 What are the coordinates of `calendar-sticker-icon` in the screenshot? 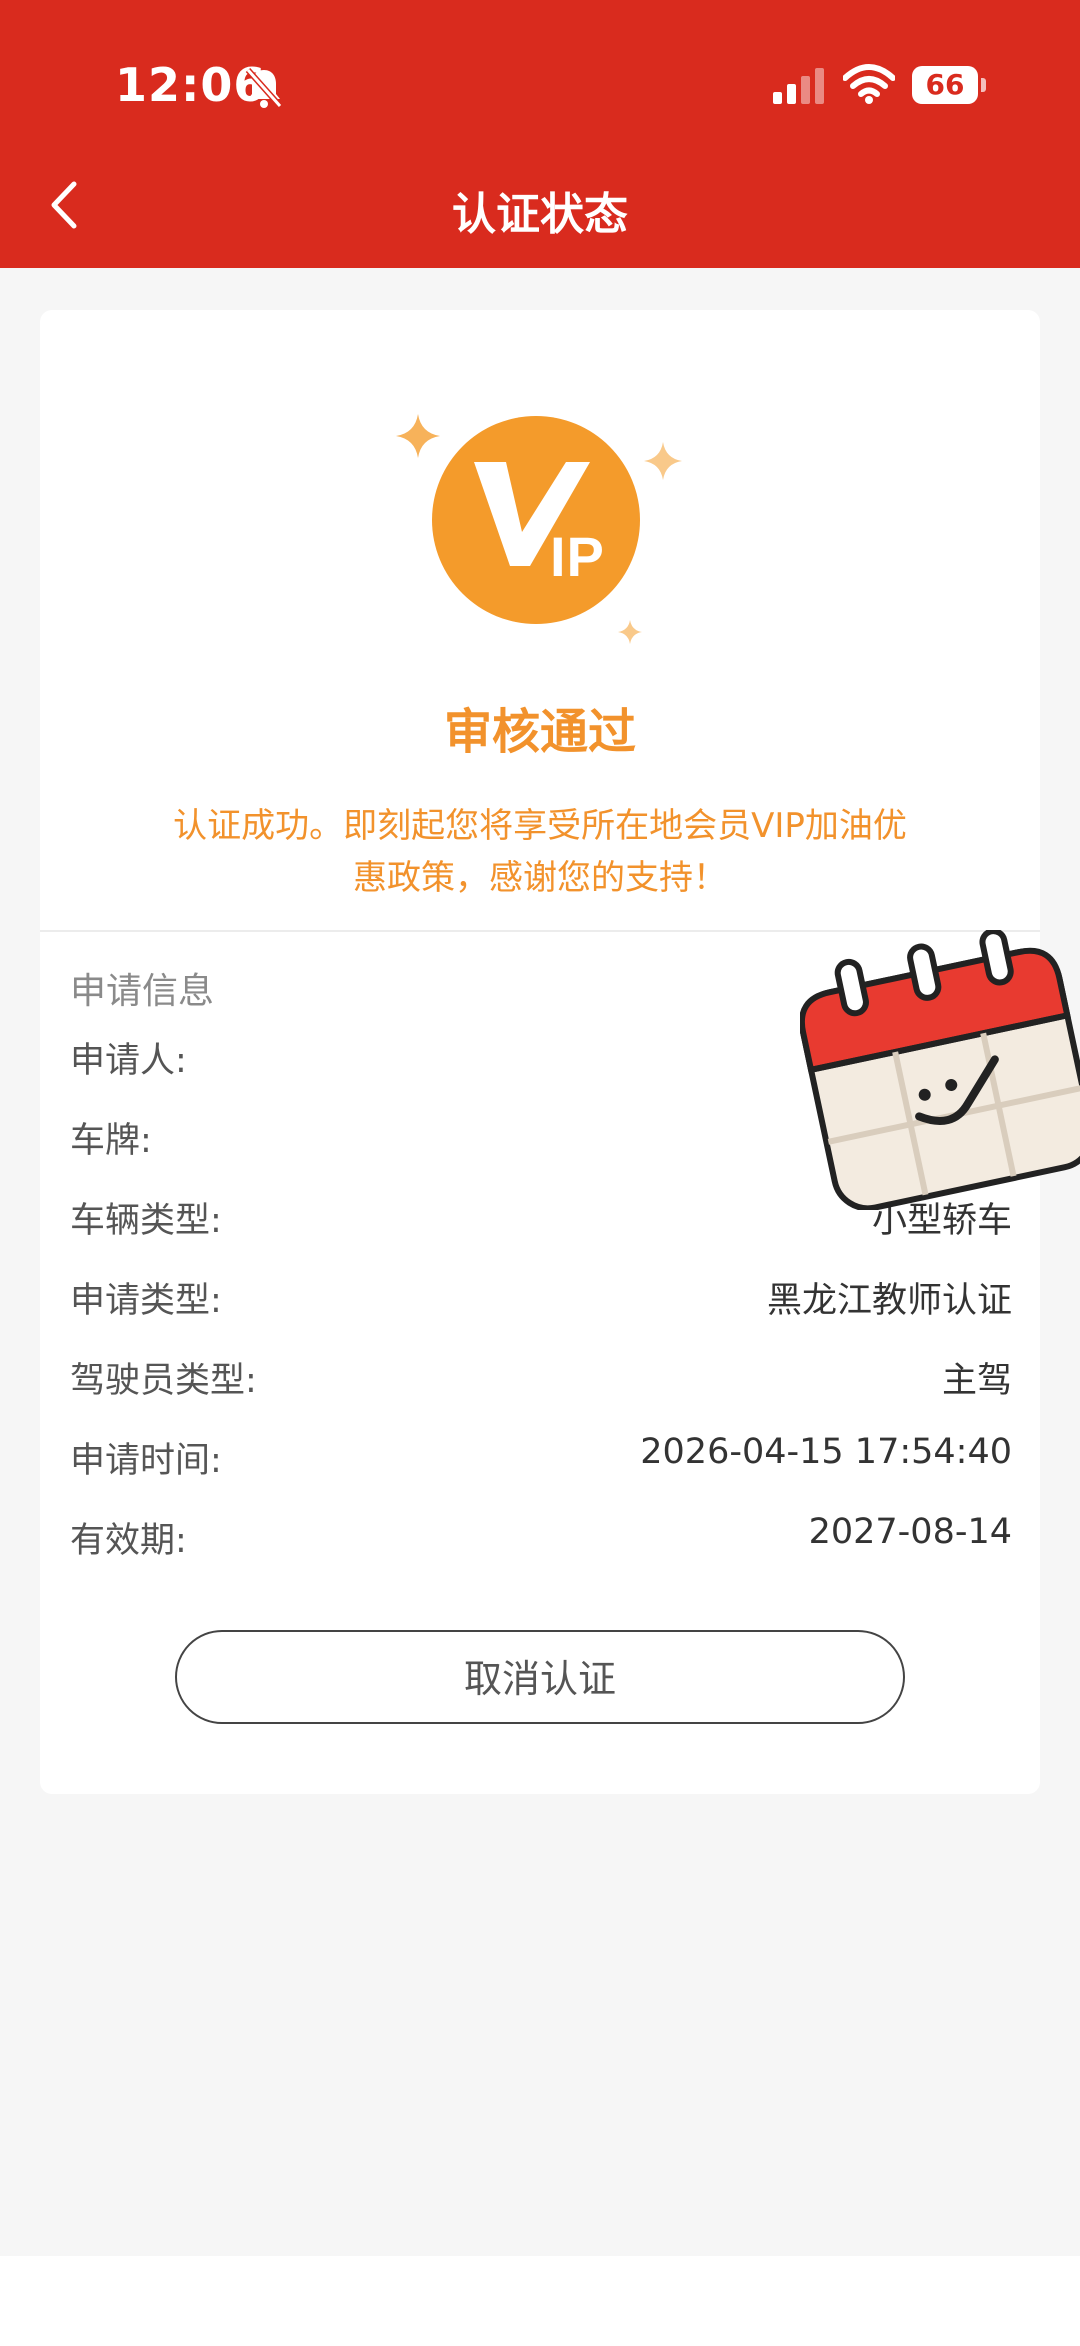 It's located at (940, 1070).